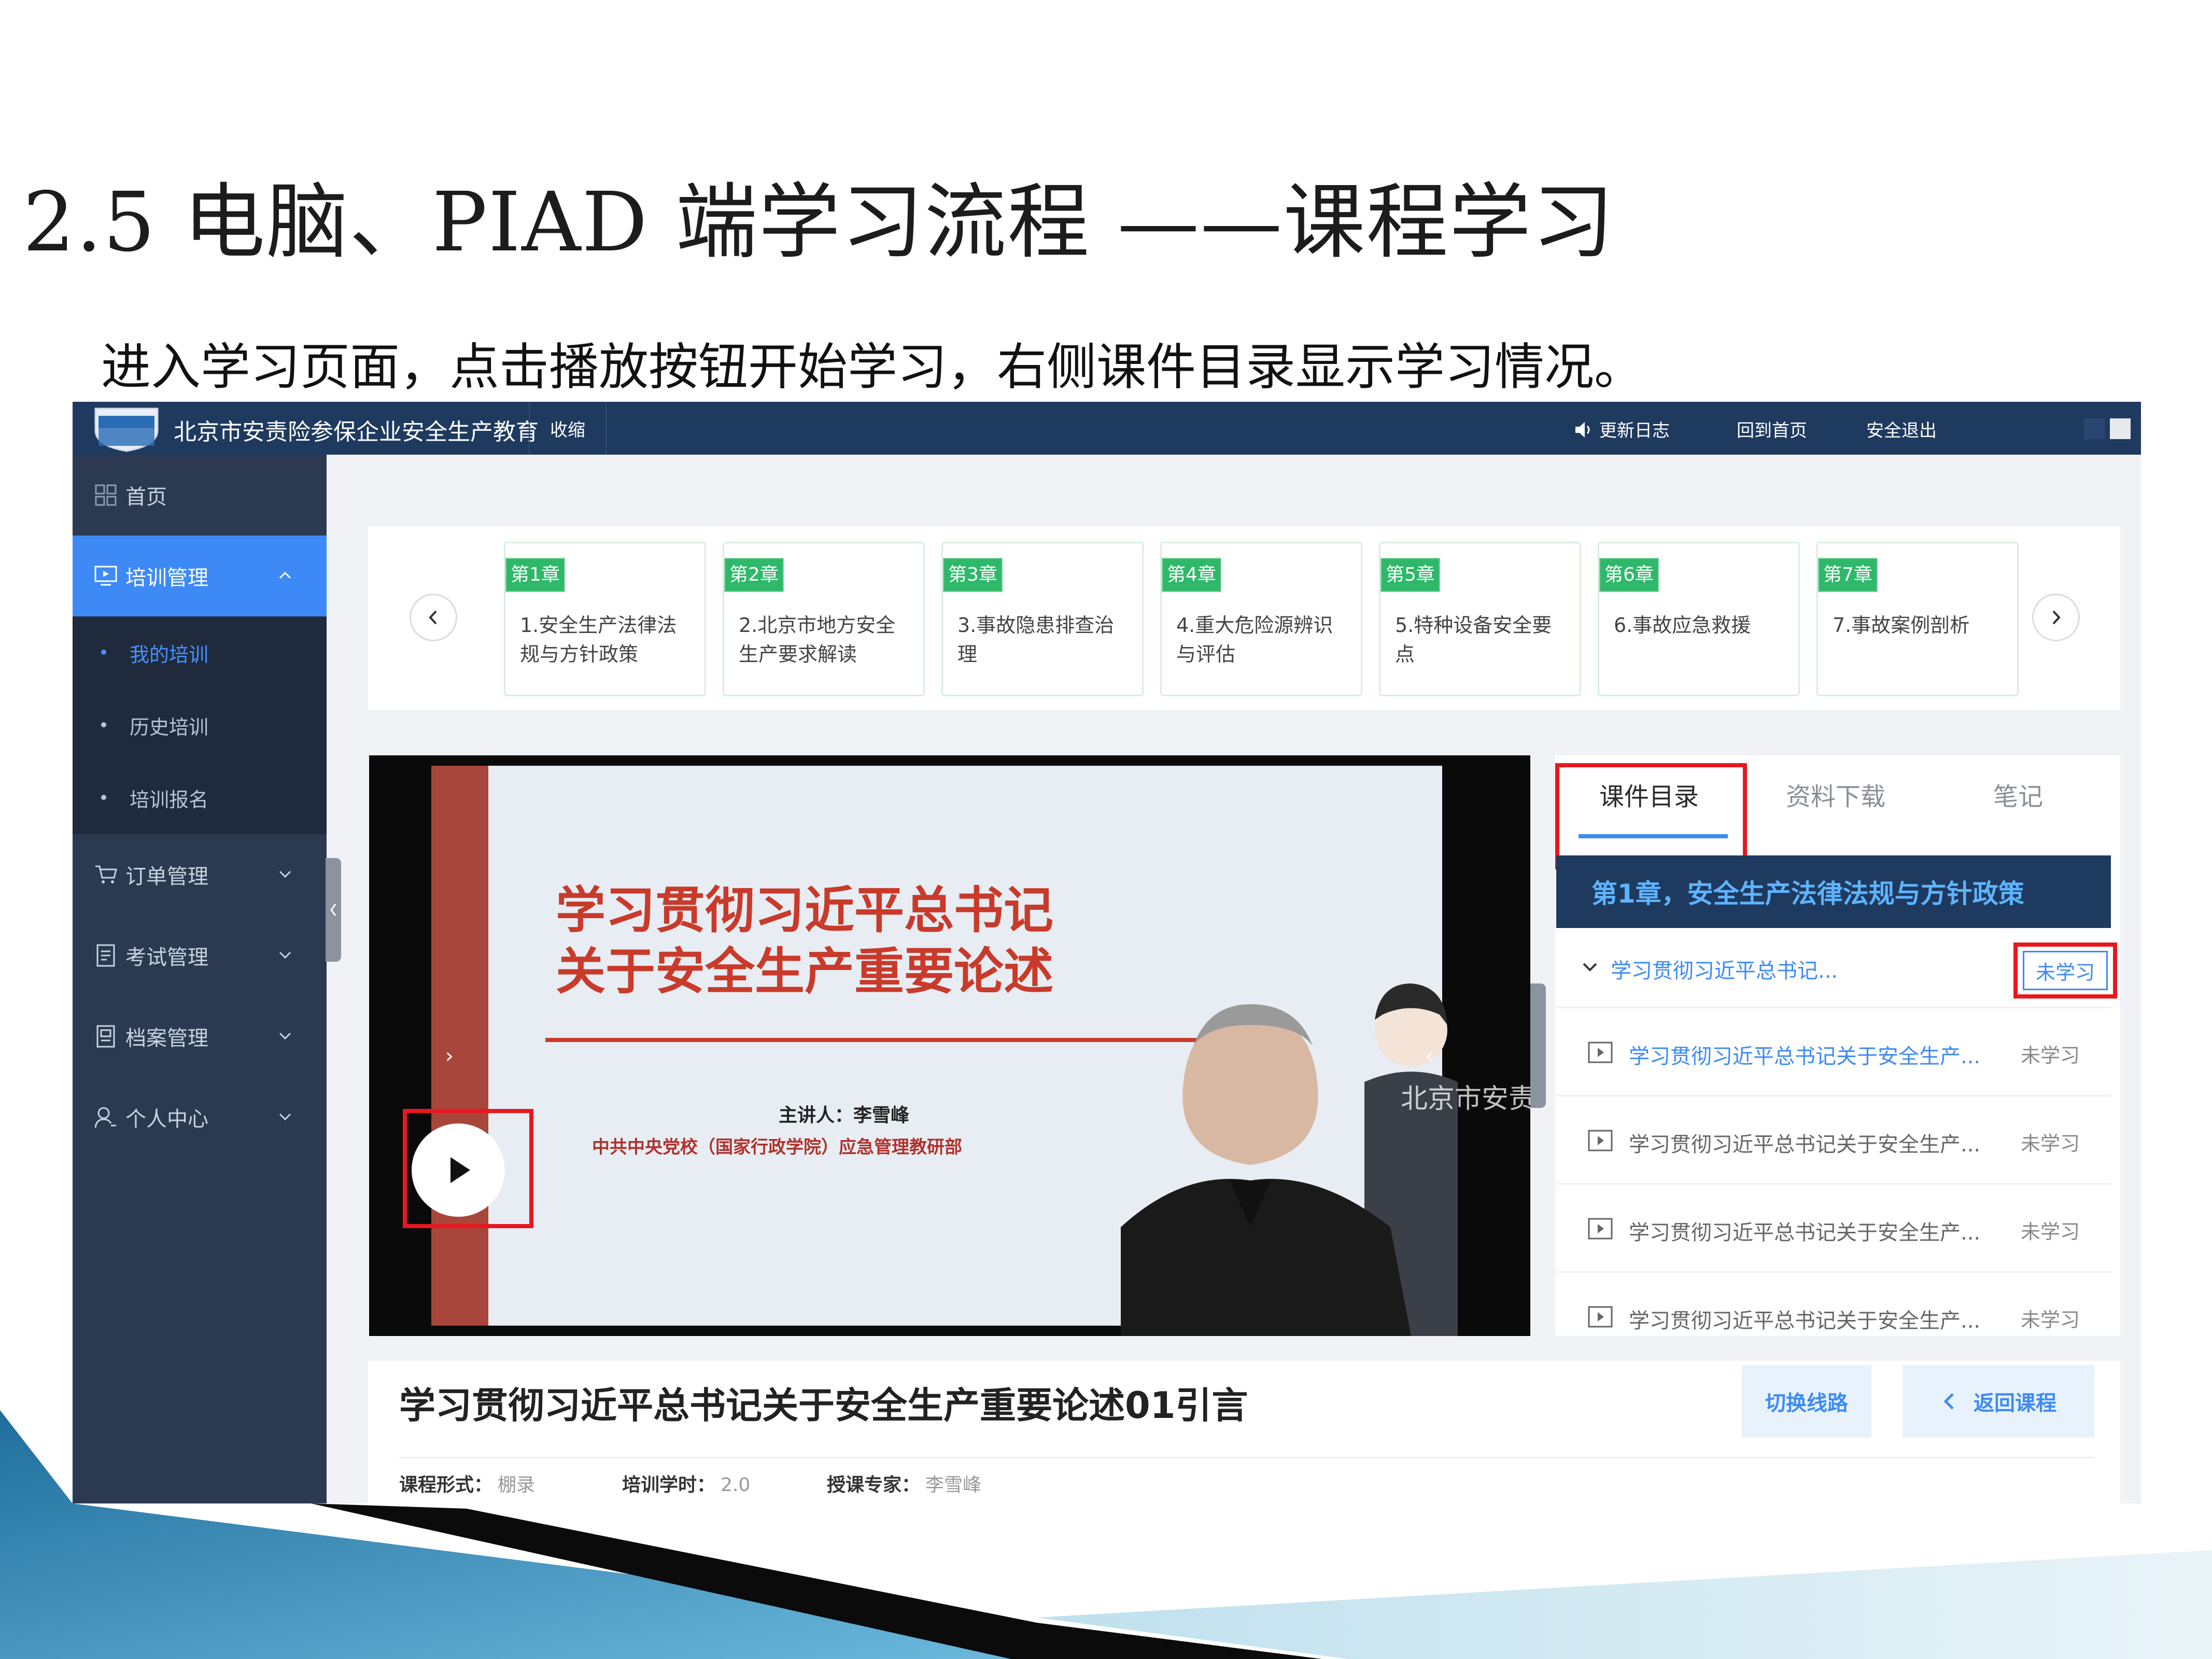  What do you see at coordinates (804, 910) in the screenshot?
I see `video-headline-line-1: 学习贯彻习近平总书记` at bounding box center [804, 910].